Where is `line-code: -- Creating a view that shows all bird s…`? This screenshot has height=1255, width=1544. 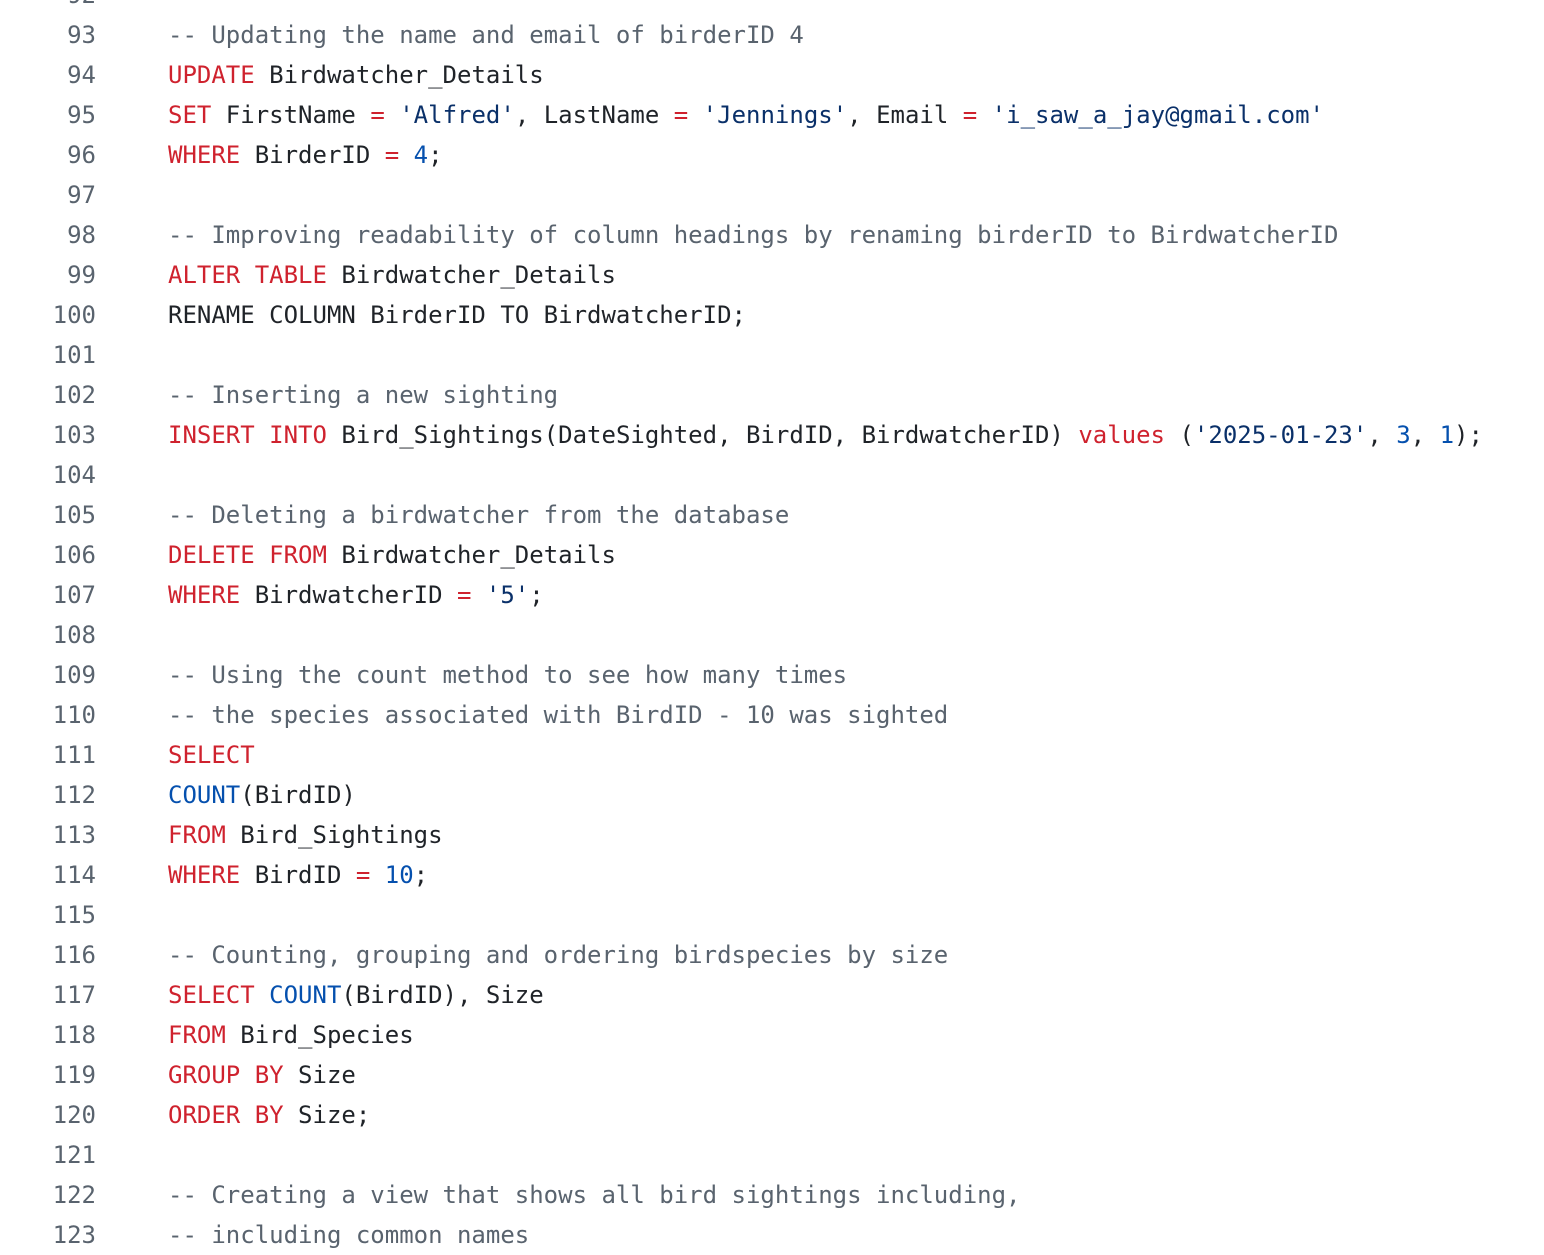 line-code: -- Creating a view that shows all bird s… is located at coordinates (558, 1195).